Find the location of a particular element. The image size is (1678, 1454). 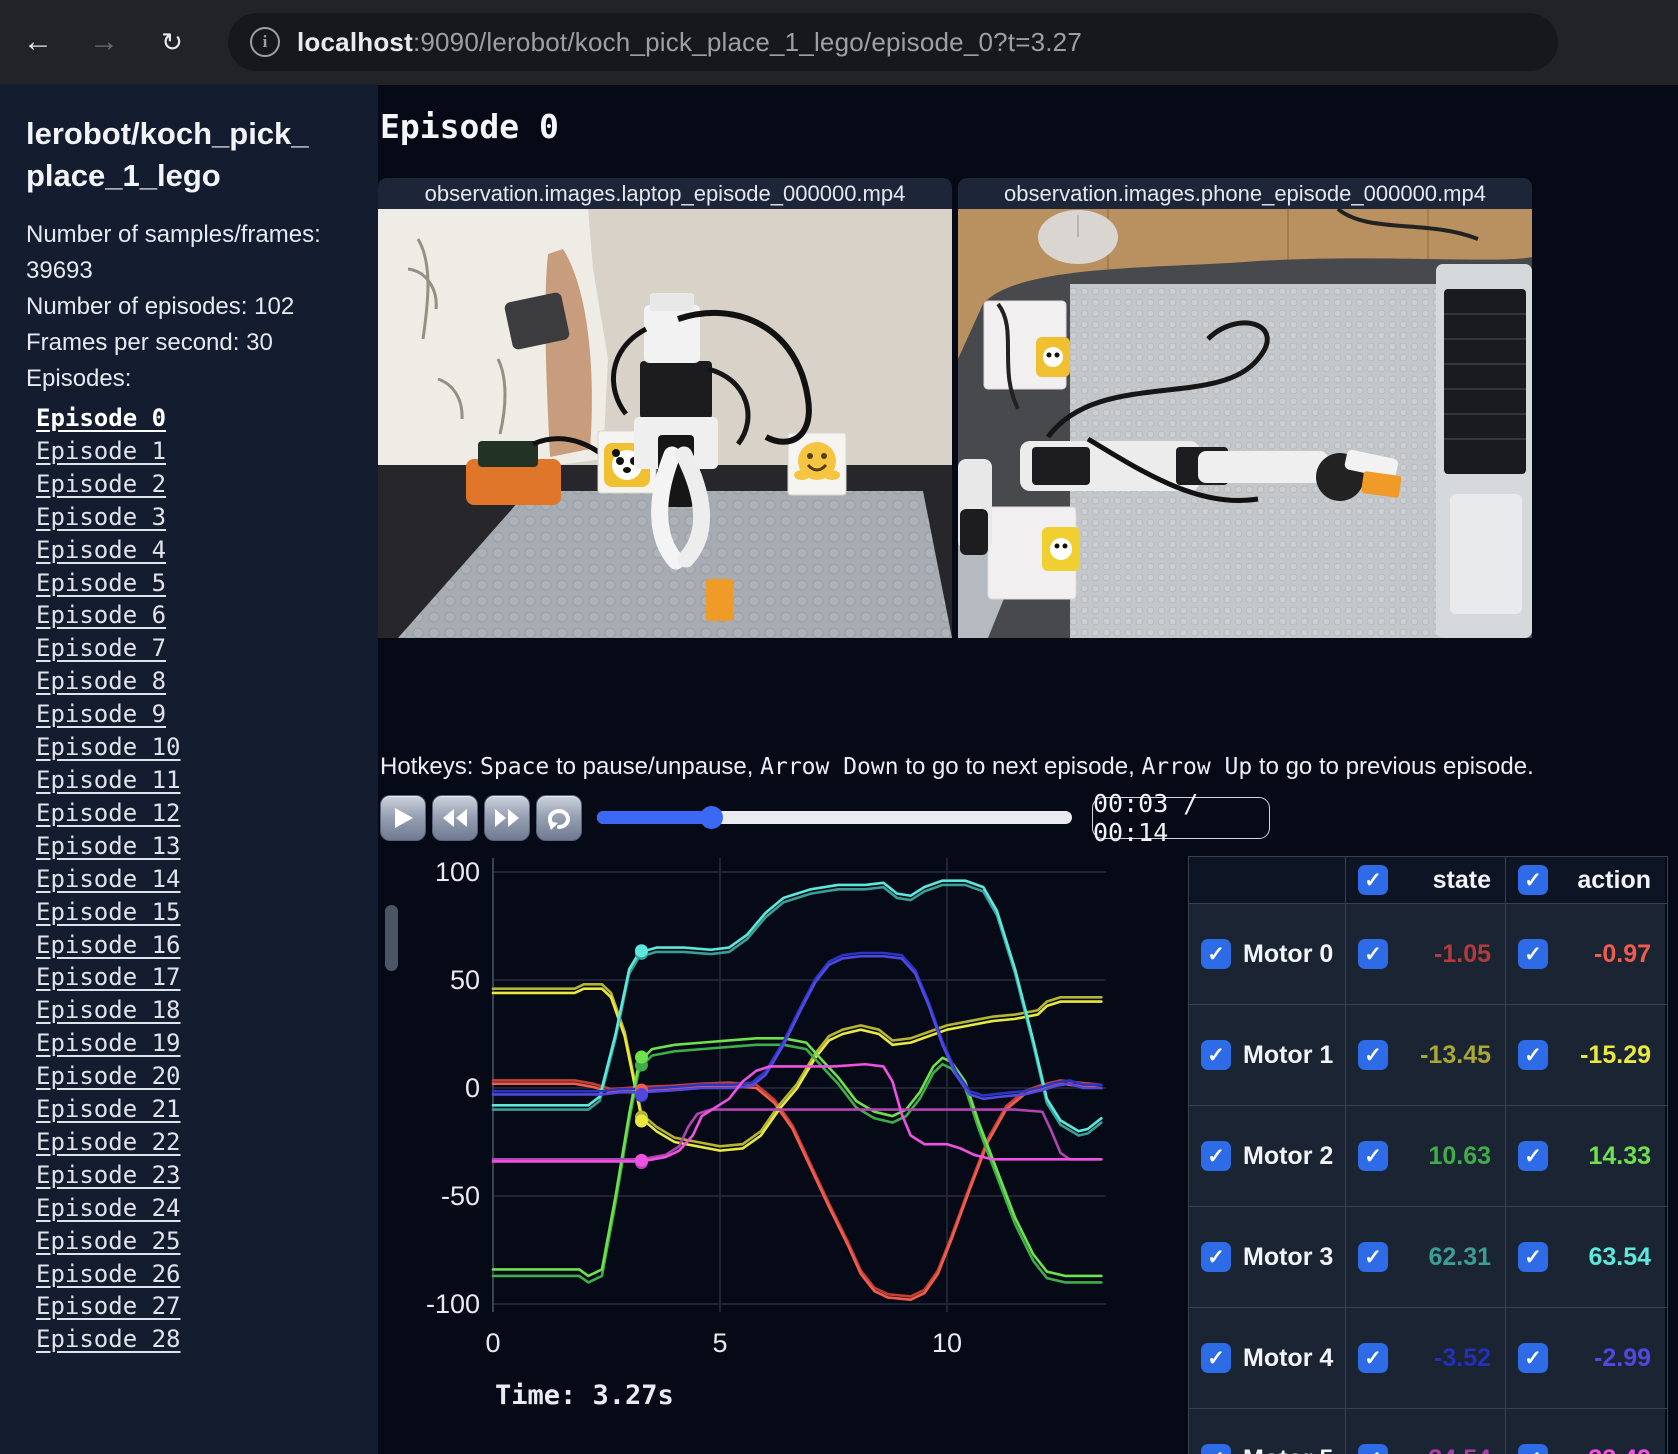

episode-link: Episode 20 is located at coordinates (196, 1076).